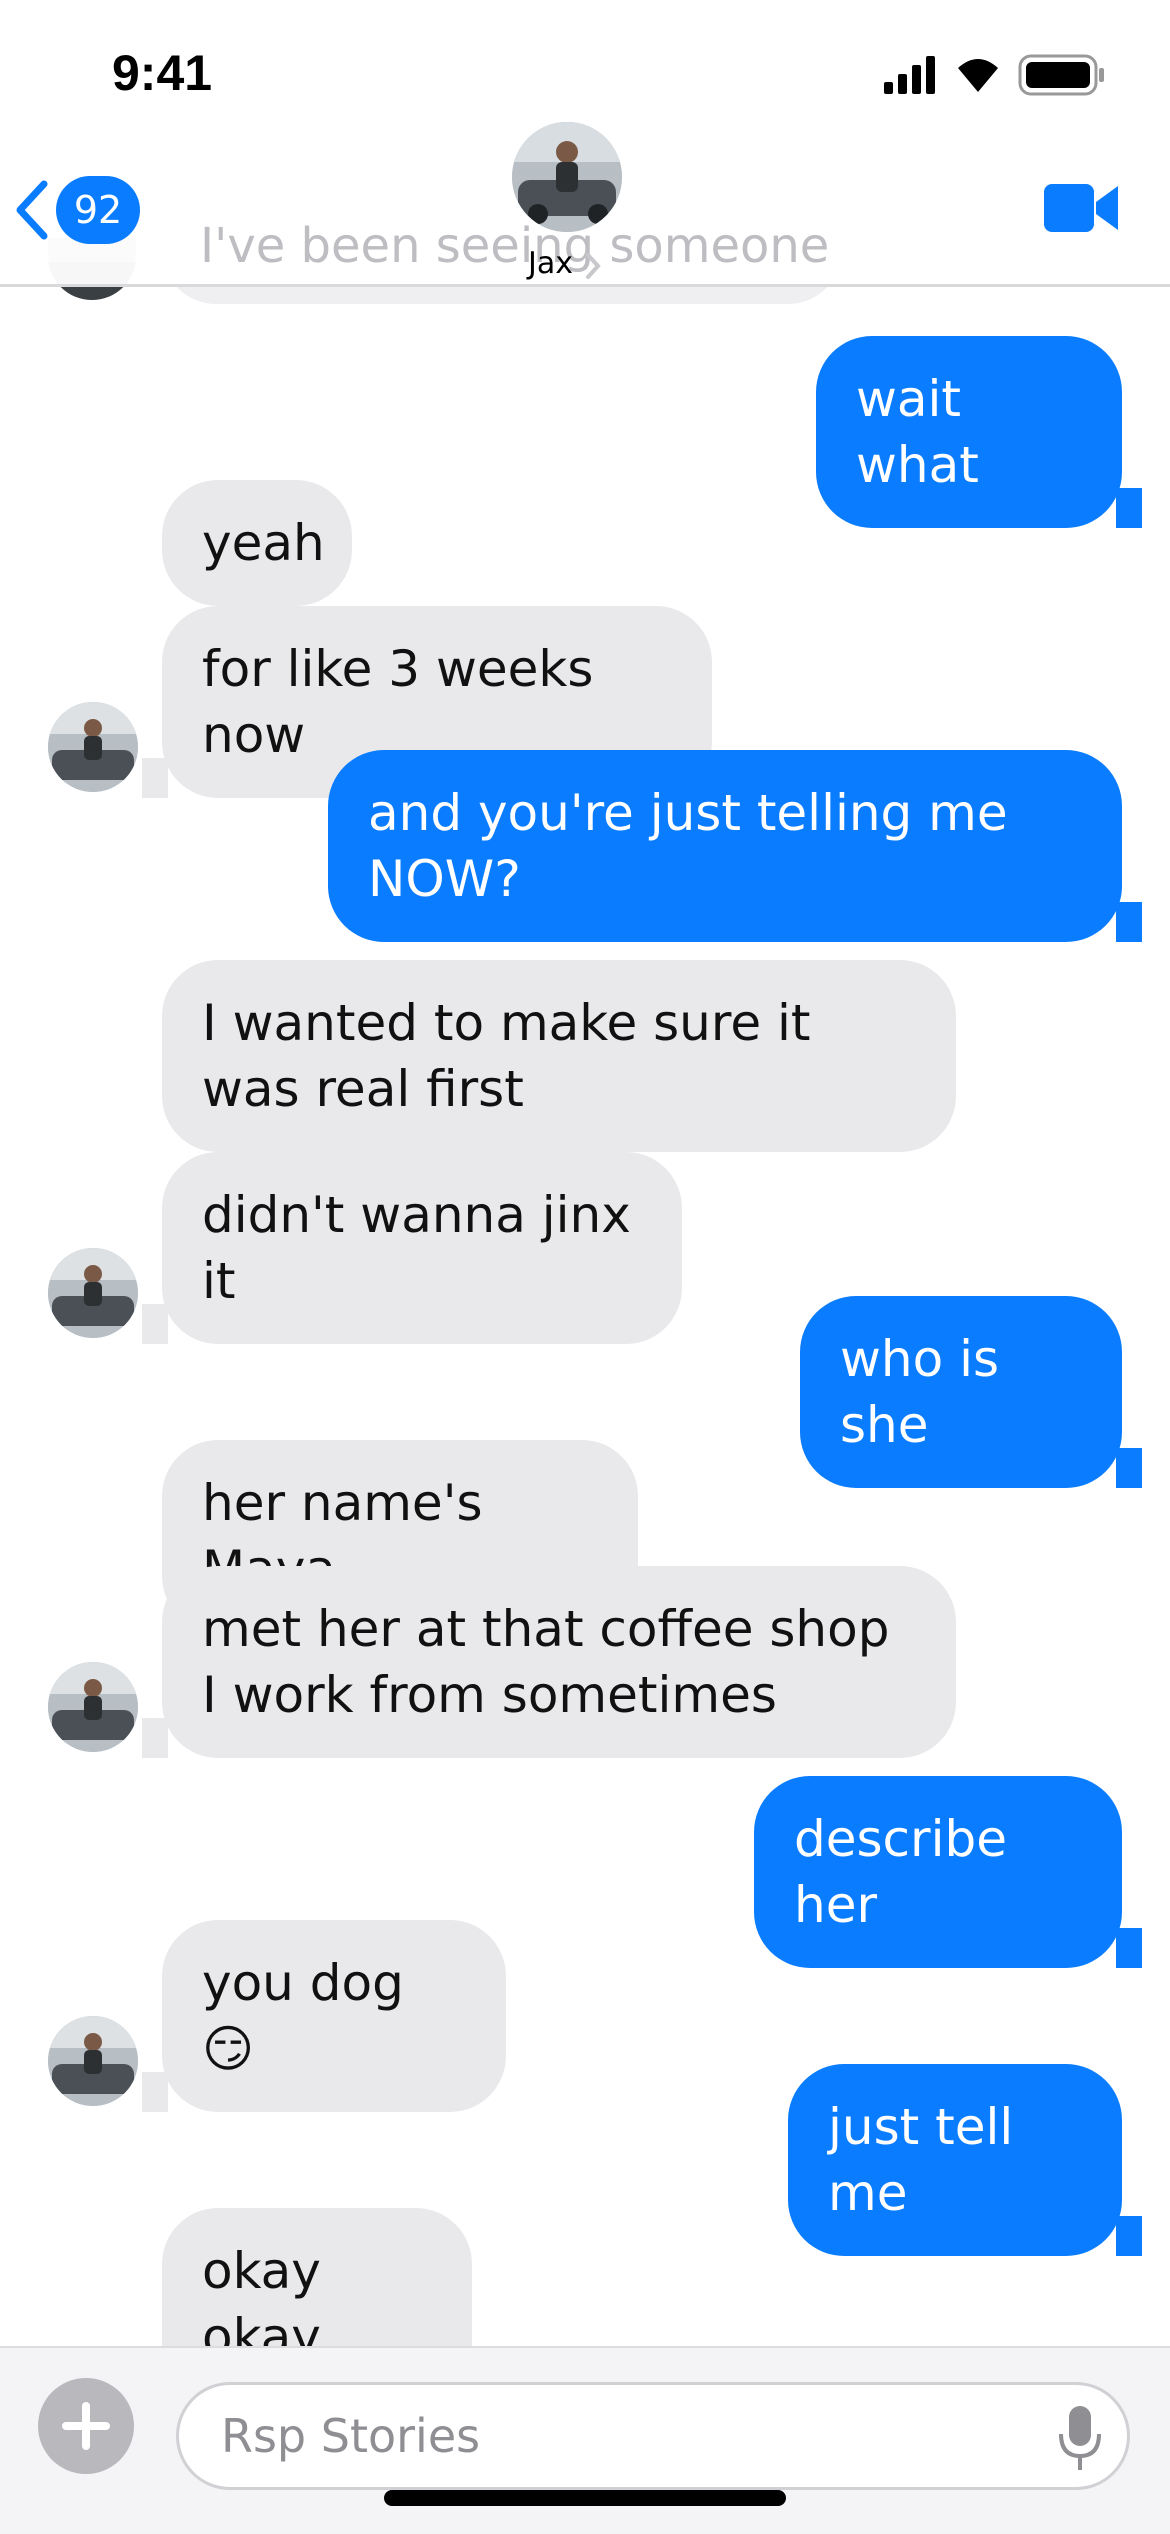 The image size is (1170, 2534). I want to click on received-message-bubble: yeah, so click(257, 543).